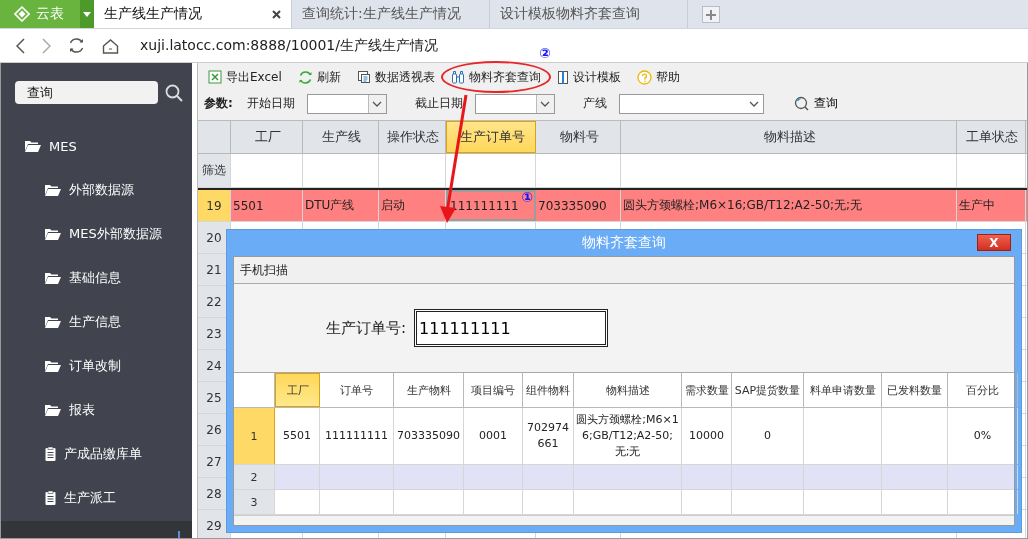 The image size is (1028, 539). What do you see at coordinates (276, 14) in the screenshot?
I see `close-icon` at bounding box center [276, 14].